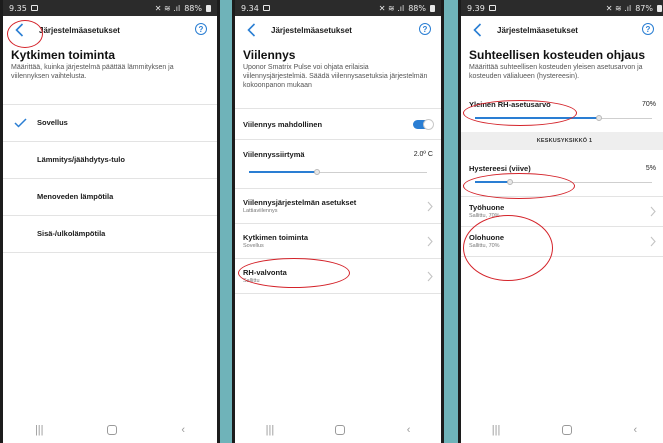 The image size is (663, 443). What do you see at coordinates (423, 124) in the screenshot?
I see `cooling-enabled-toggle` at bounding box center [423, 124].